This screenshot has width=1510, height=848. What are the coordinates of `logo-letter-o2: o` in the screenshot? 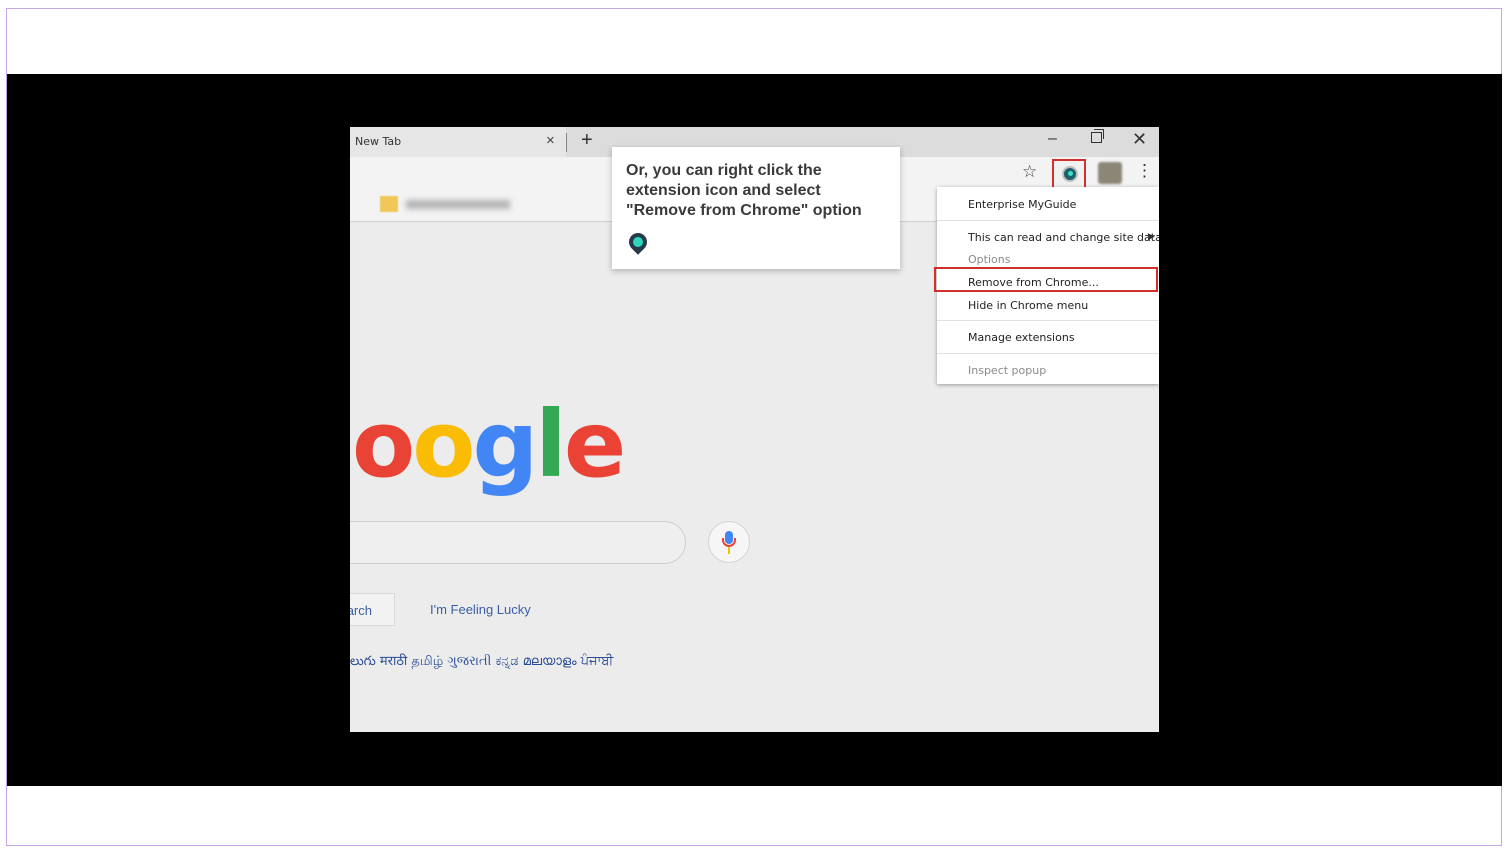 It's located at (443, 444).